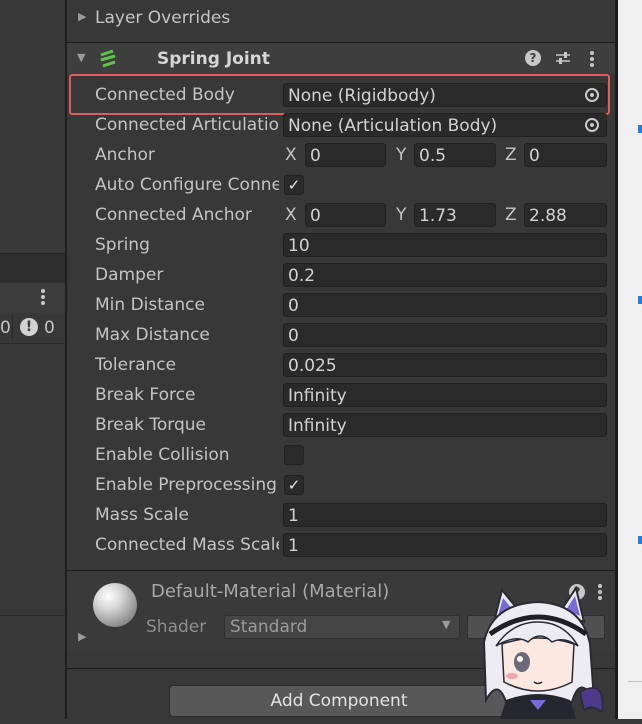  What do you see at coordinates (129, 275) in the screenshot?
I see `damper-label: Damper` at bounding box center [129, 275].